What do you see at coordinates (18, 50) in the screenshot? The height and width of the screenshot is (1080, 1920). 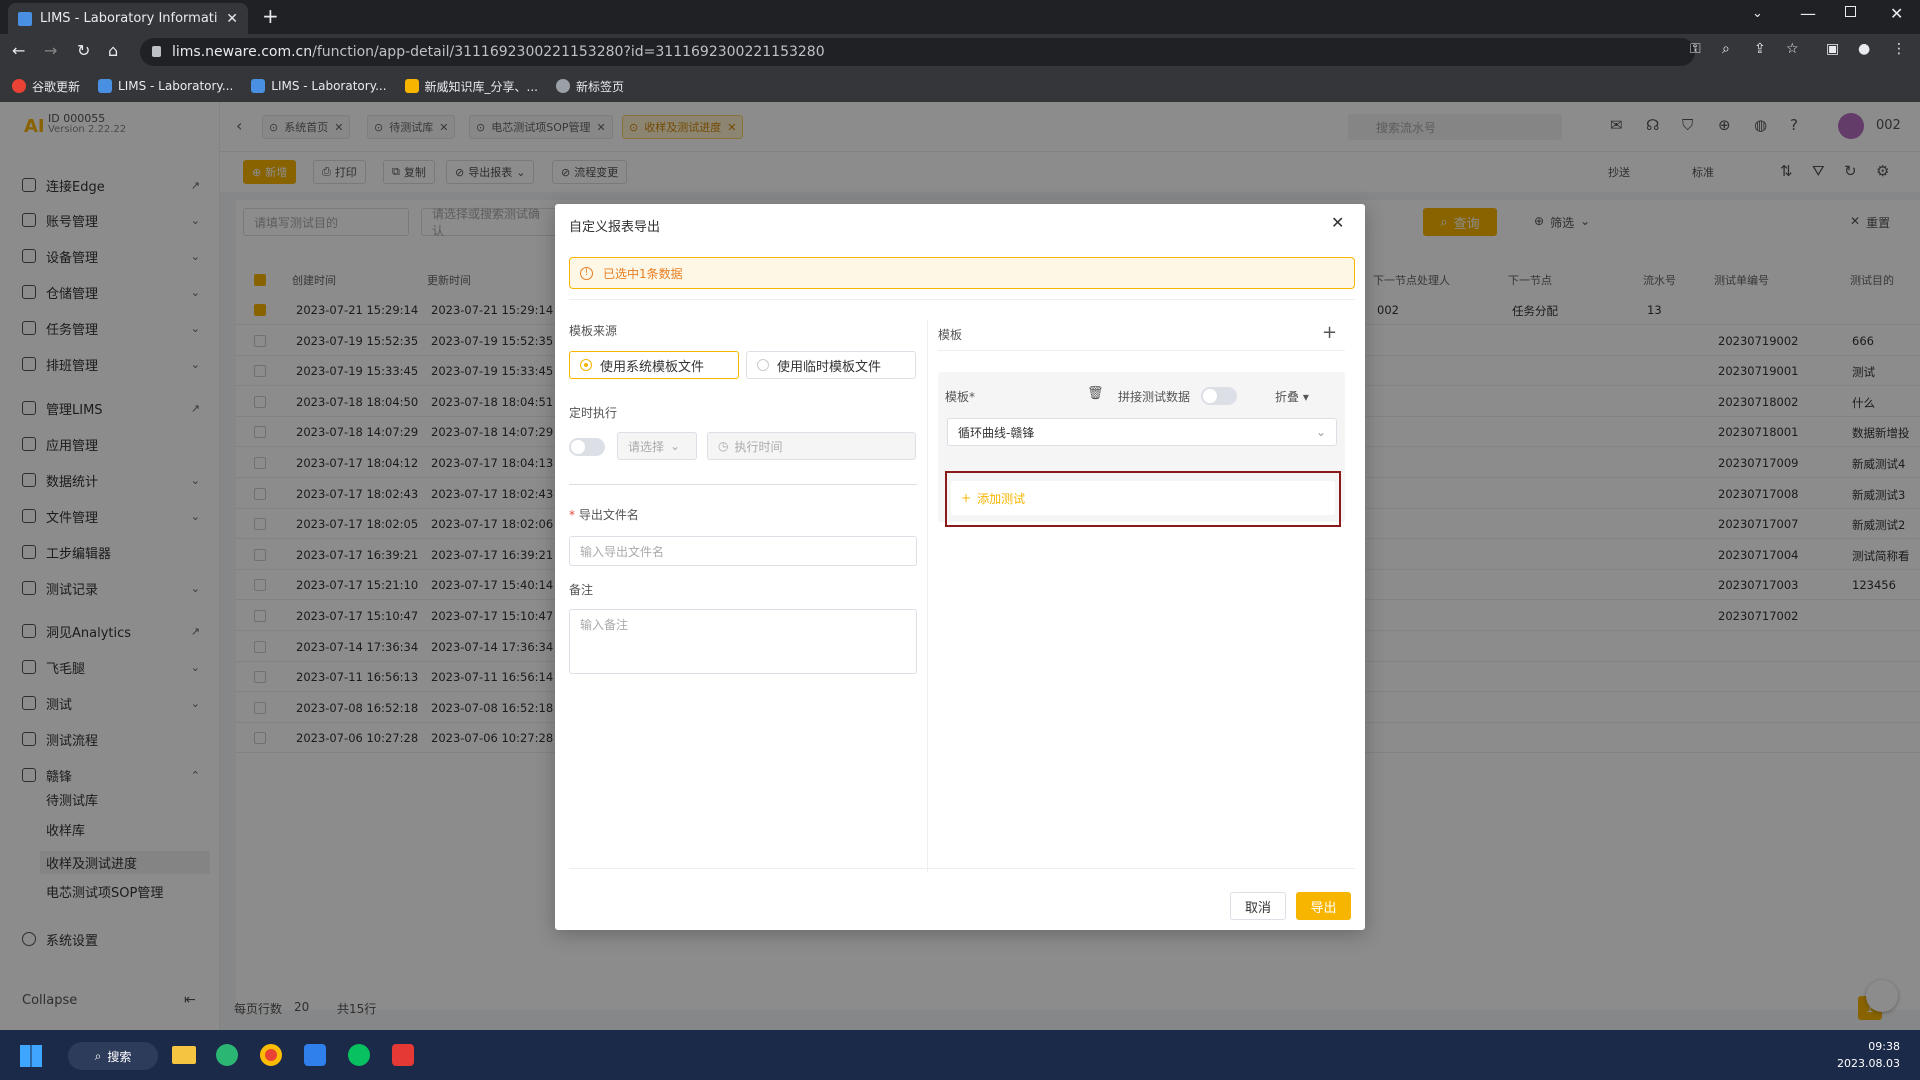 I see `back-icon: ←` at bounding box center [18, 50].